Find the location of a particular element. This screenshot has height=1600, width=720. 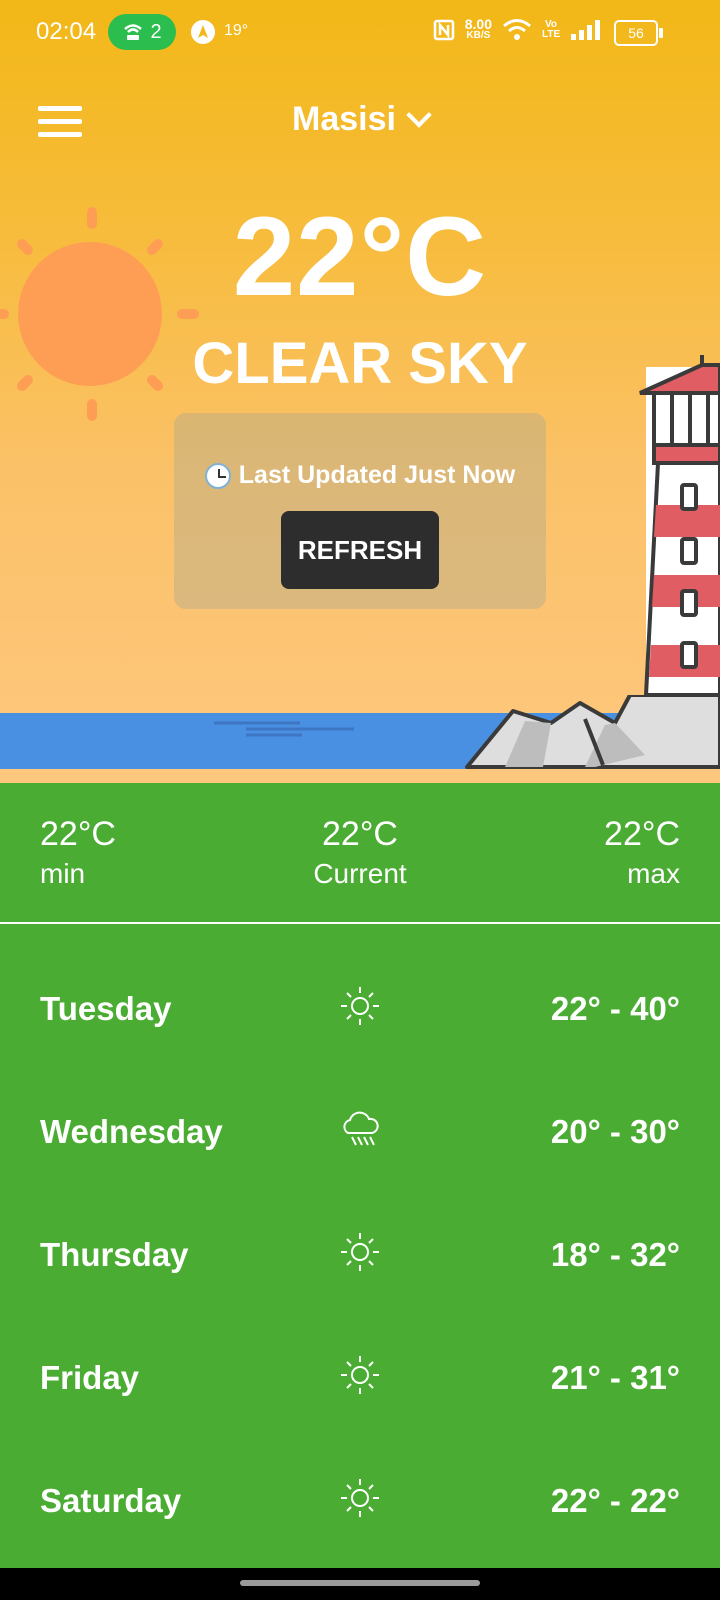

city-selector: Masisi is located at coordinates (362, 119).